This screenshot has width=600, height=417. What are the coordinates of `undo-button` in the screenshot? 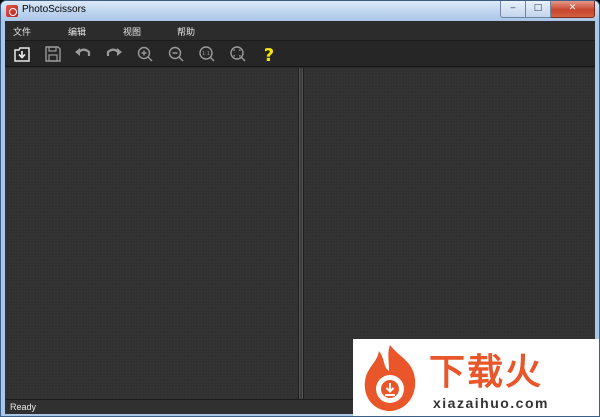 It's located at (83, 54).